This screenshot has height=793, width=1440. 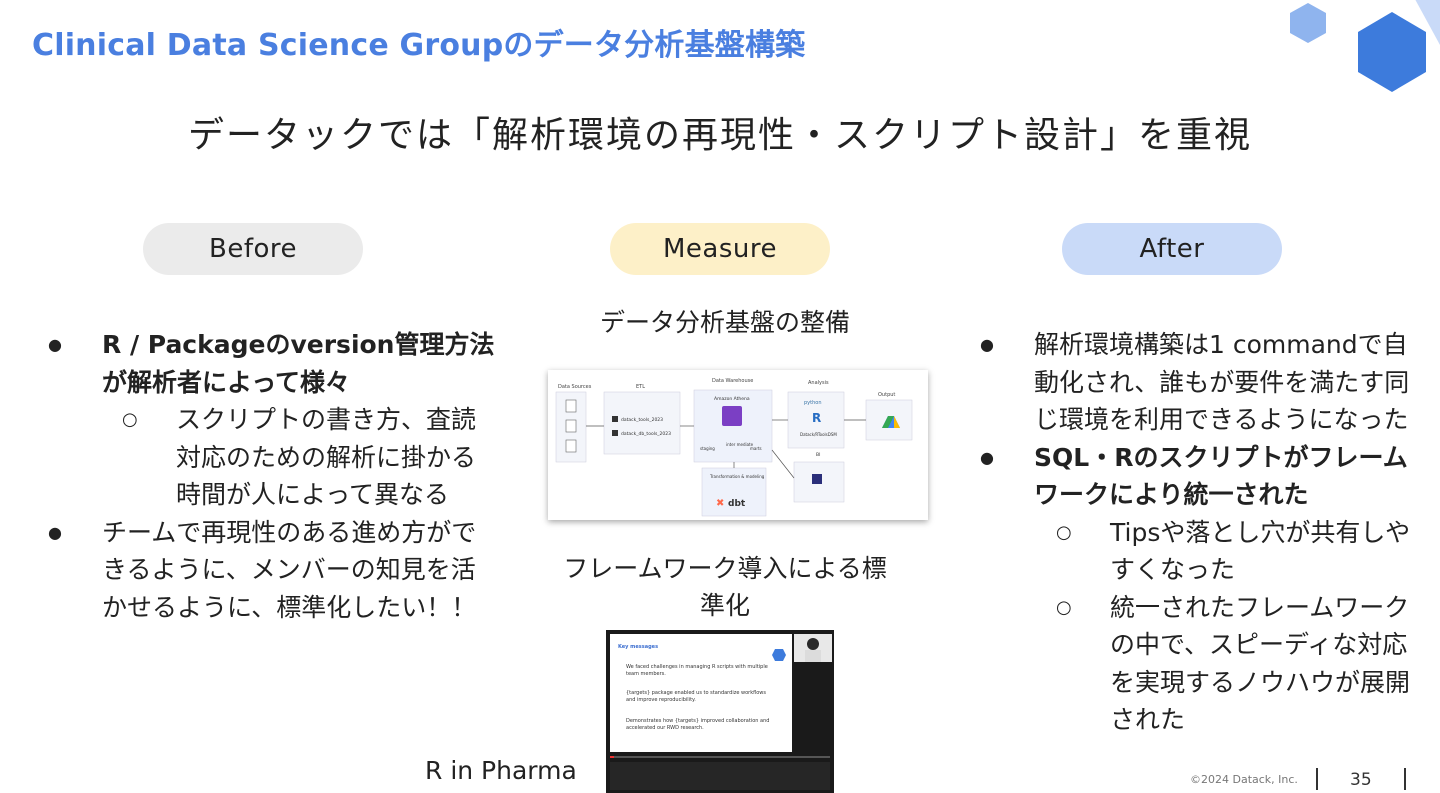 I want to click on after-pill: After, so click(x=1172, y=249).